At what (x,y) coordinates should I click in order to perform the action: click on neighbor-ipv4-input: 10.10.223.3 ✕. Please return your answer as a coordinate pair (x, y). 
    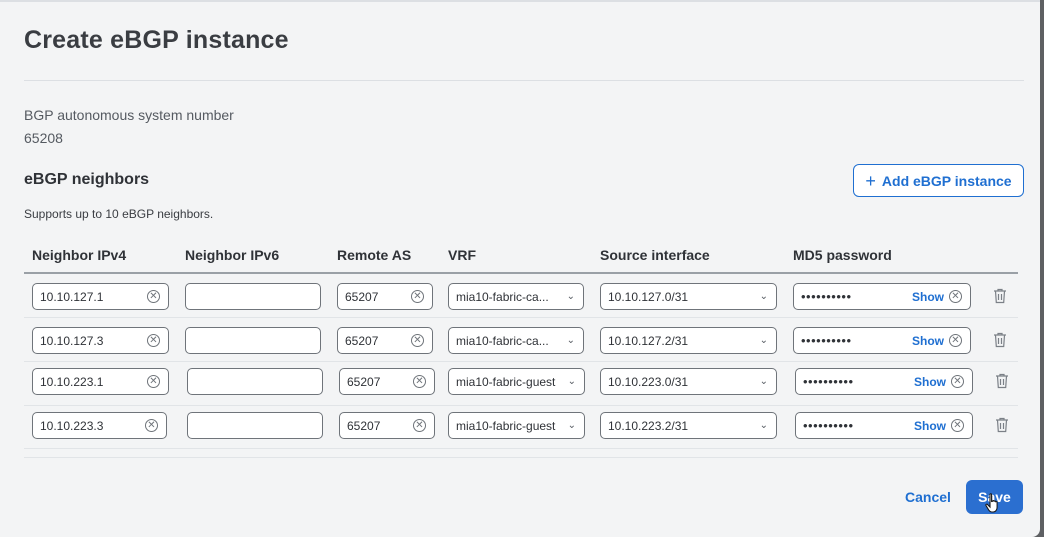
    Looking at the image, I should click on (99, 425).